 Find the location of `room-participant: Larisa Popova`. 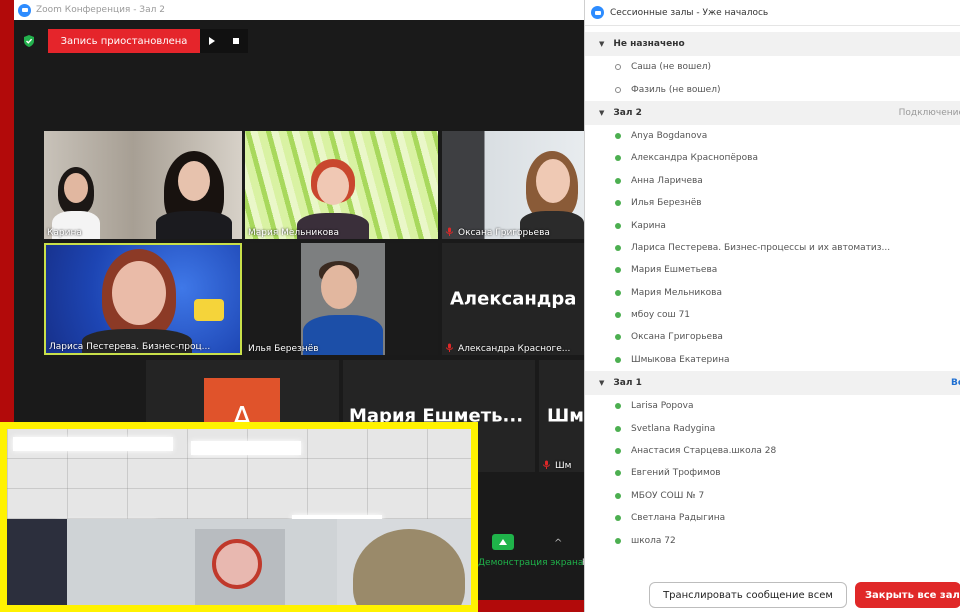

room-participant: Larisa Popova is located at coordinates (772, 406).